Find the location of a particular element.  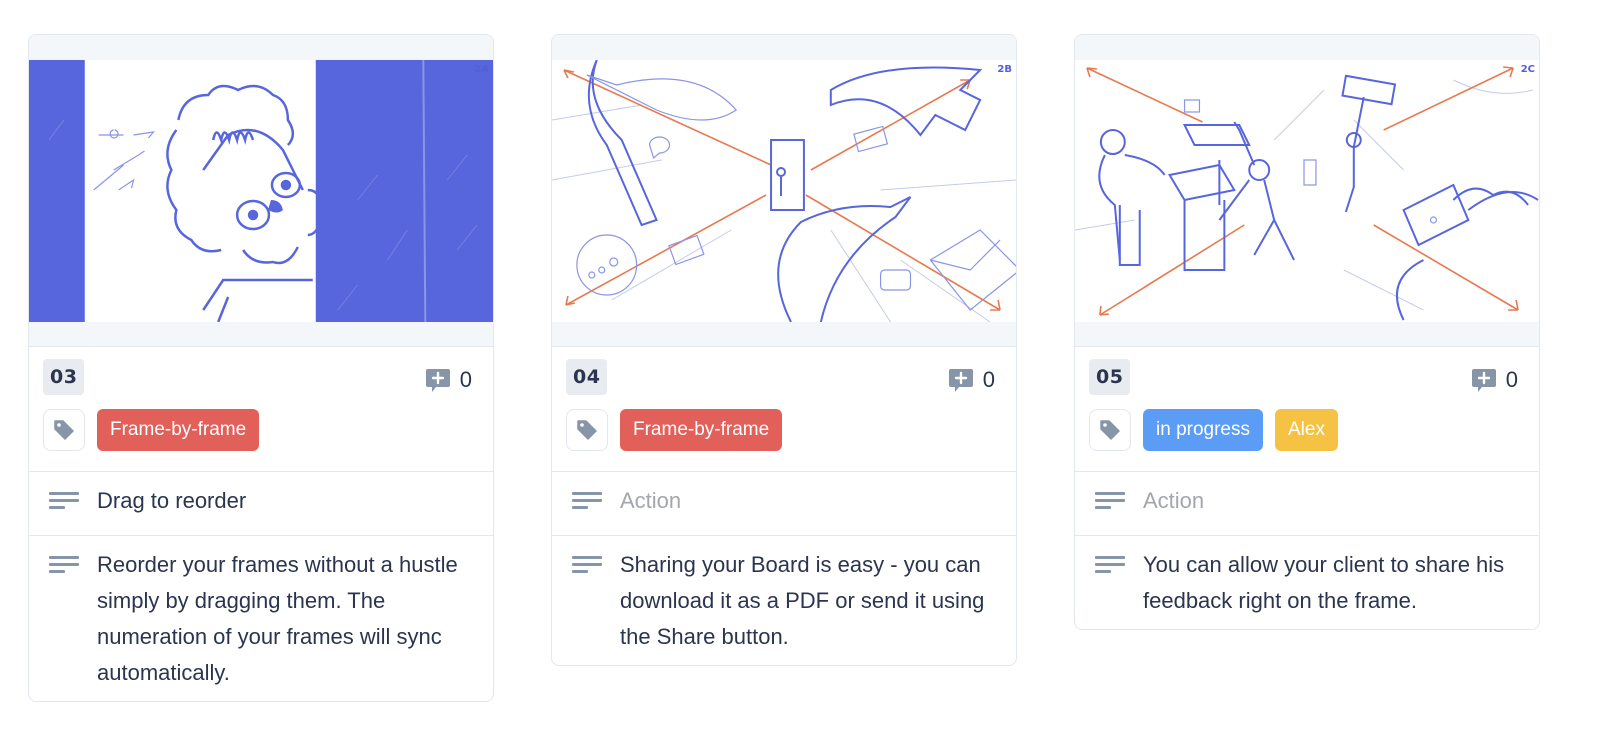

scene-label: 2C is located at coordinates (1527, 69).